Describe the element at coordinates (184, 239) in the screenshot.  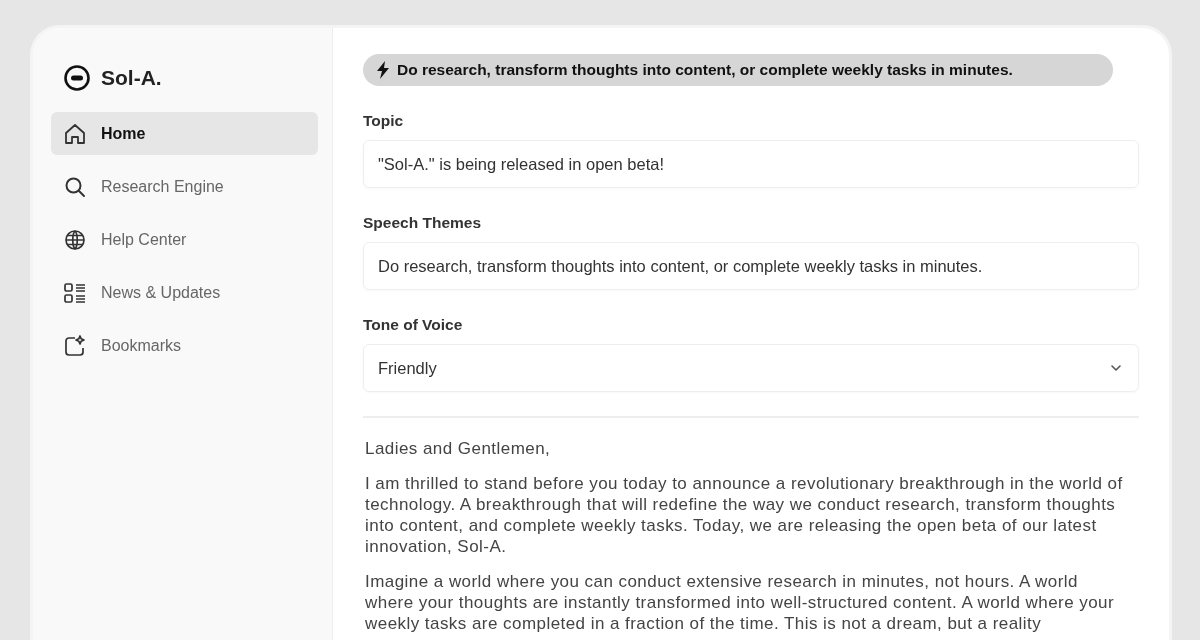
I see `sidebar-item: Help Center` at that location.